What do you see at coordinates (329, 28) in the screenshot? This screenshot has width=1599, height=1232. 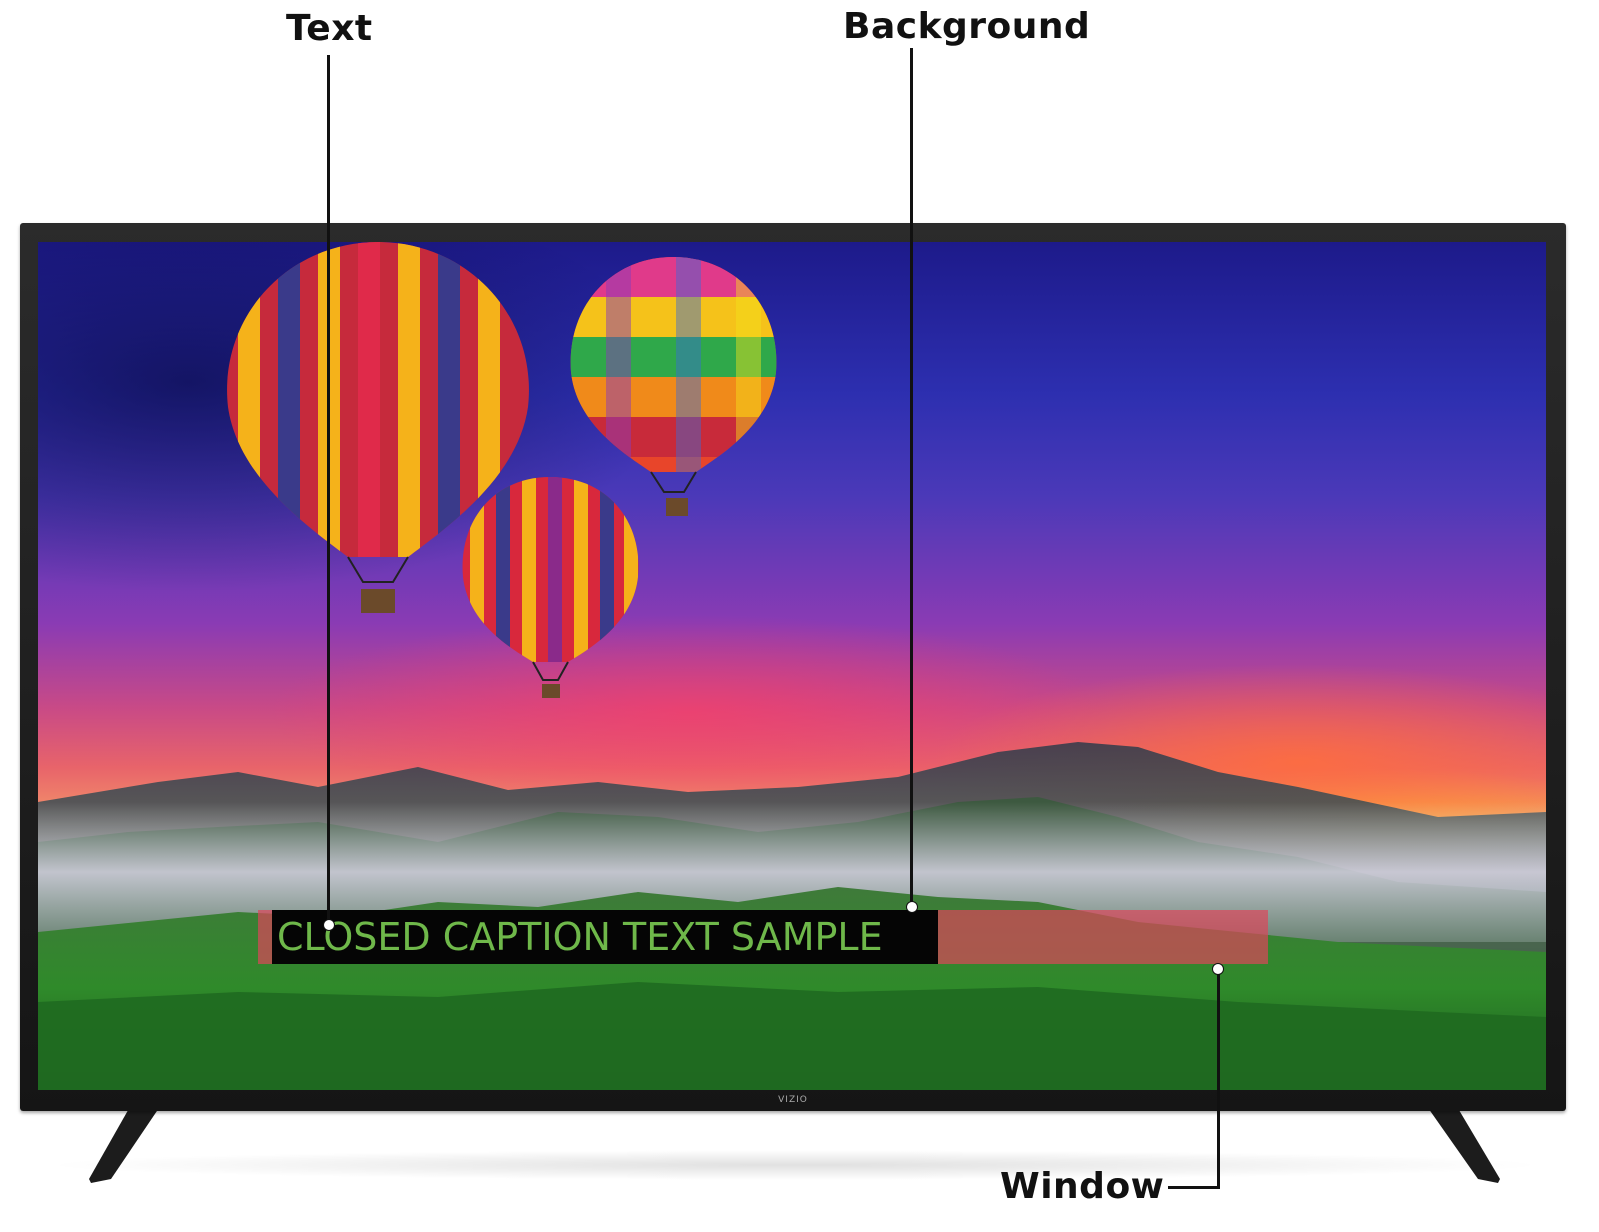 I see `text-callout-label: Text` at bounding box center [329, 28].